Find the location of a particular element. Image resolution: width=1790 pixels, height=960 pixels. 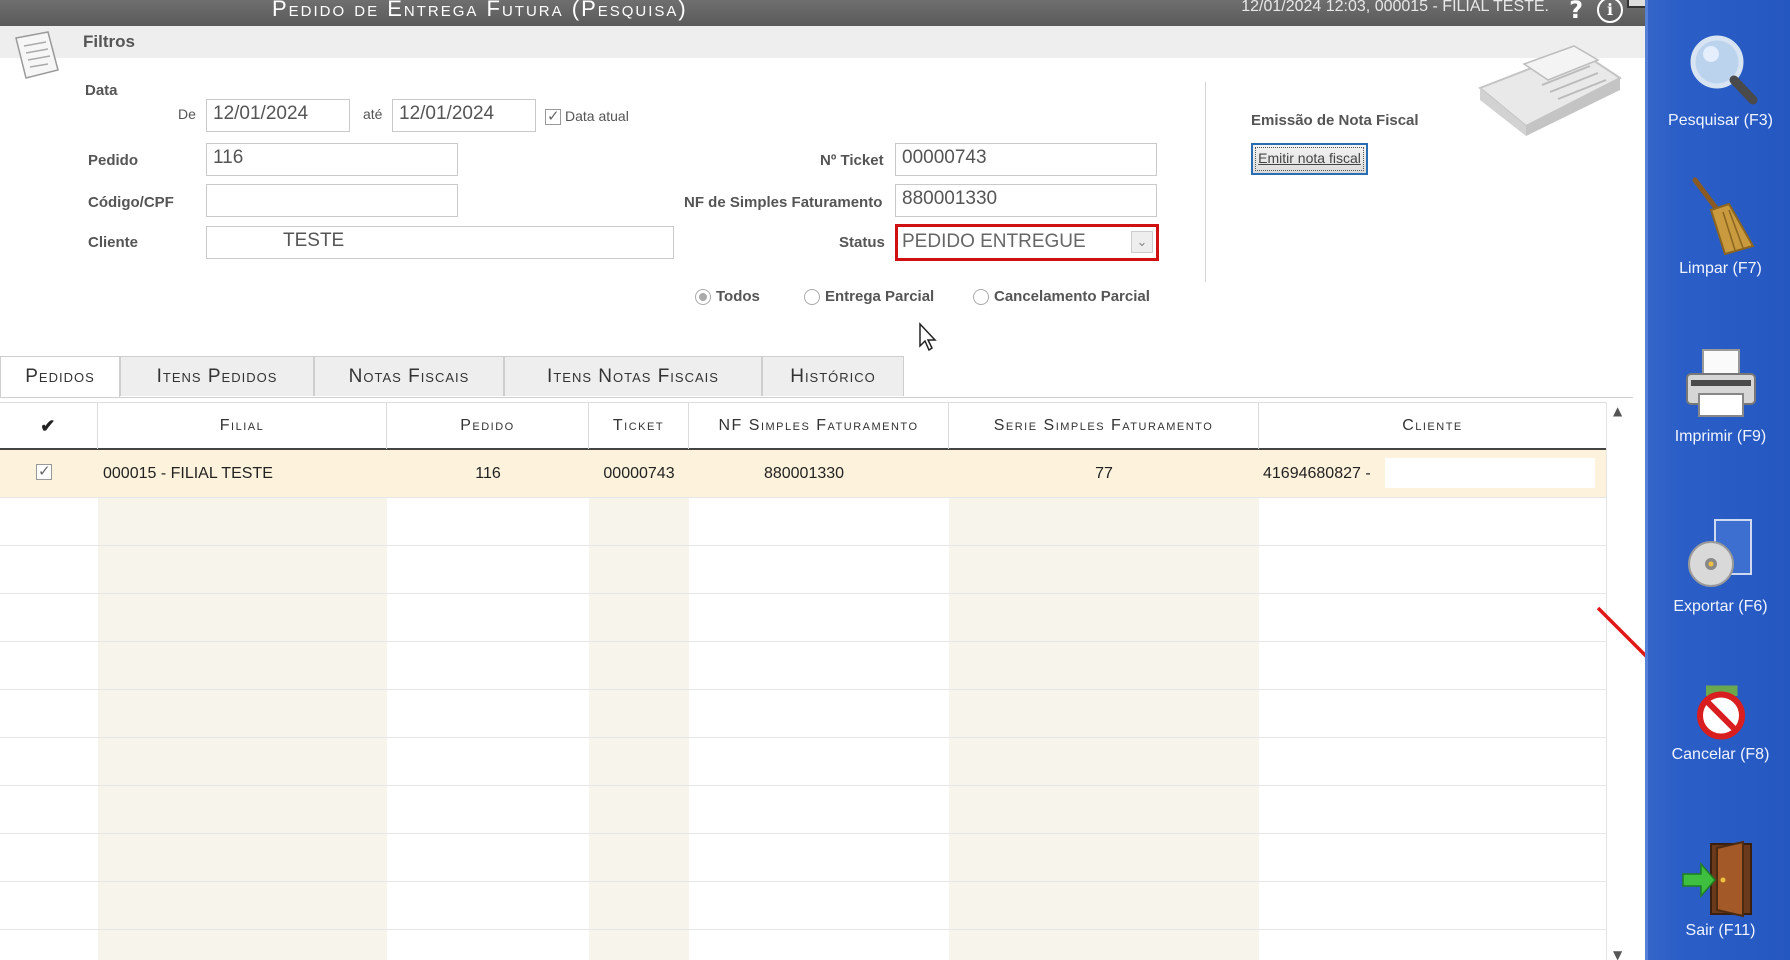

ticket-label: Nº Ticket is located at coordinates (852, 160).